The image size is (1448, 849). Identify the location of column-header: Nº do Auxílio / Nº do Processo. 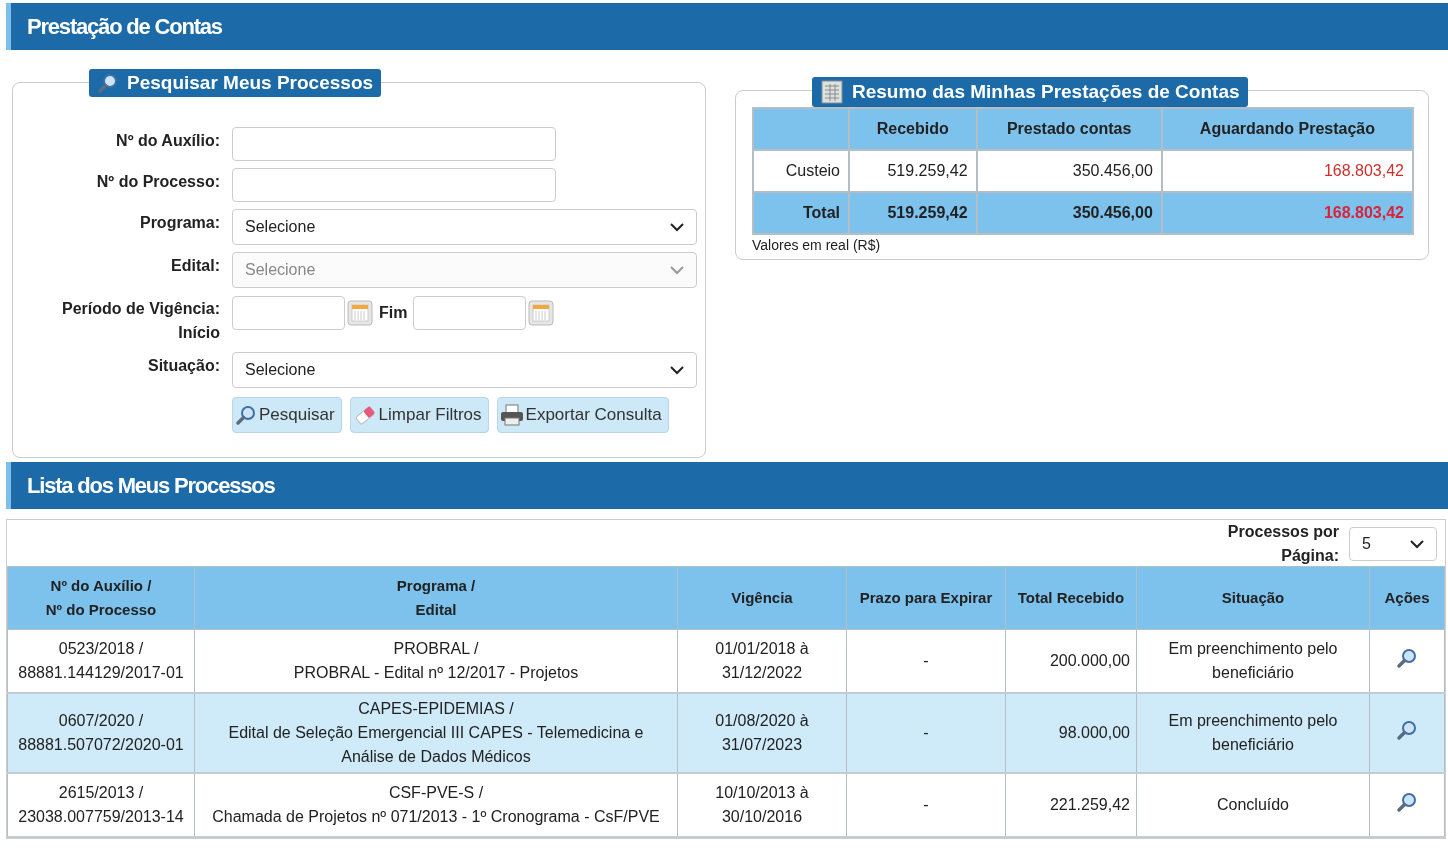
(101, 598).